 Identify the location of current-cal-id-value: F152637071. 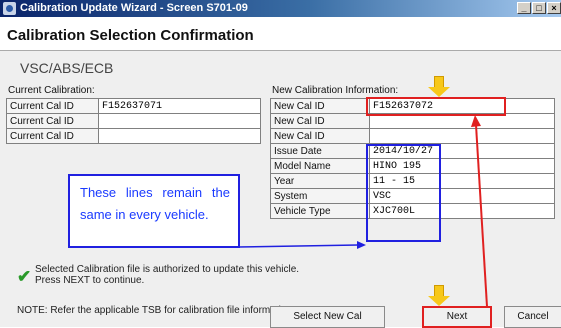
(179, 106).